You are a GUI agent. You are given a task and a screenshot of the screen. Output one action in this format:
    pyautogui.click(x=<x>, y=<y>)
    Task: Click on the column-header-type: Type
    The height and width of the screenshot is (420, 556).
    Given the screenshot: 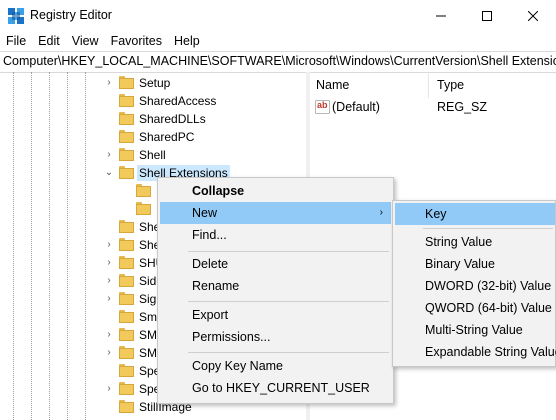 What is the action you would take?
    pyautogui.click(x=484, y=85)
    